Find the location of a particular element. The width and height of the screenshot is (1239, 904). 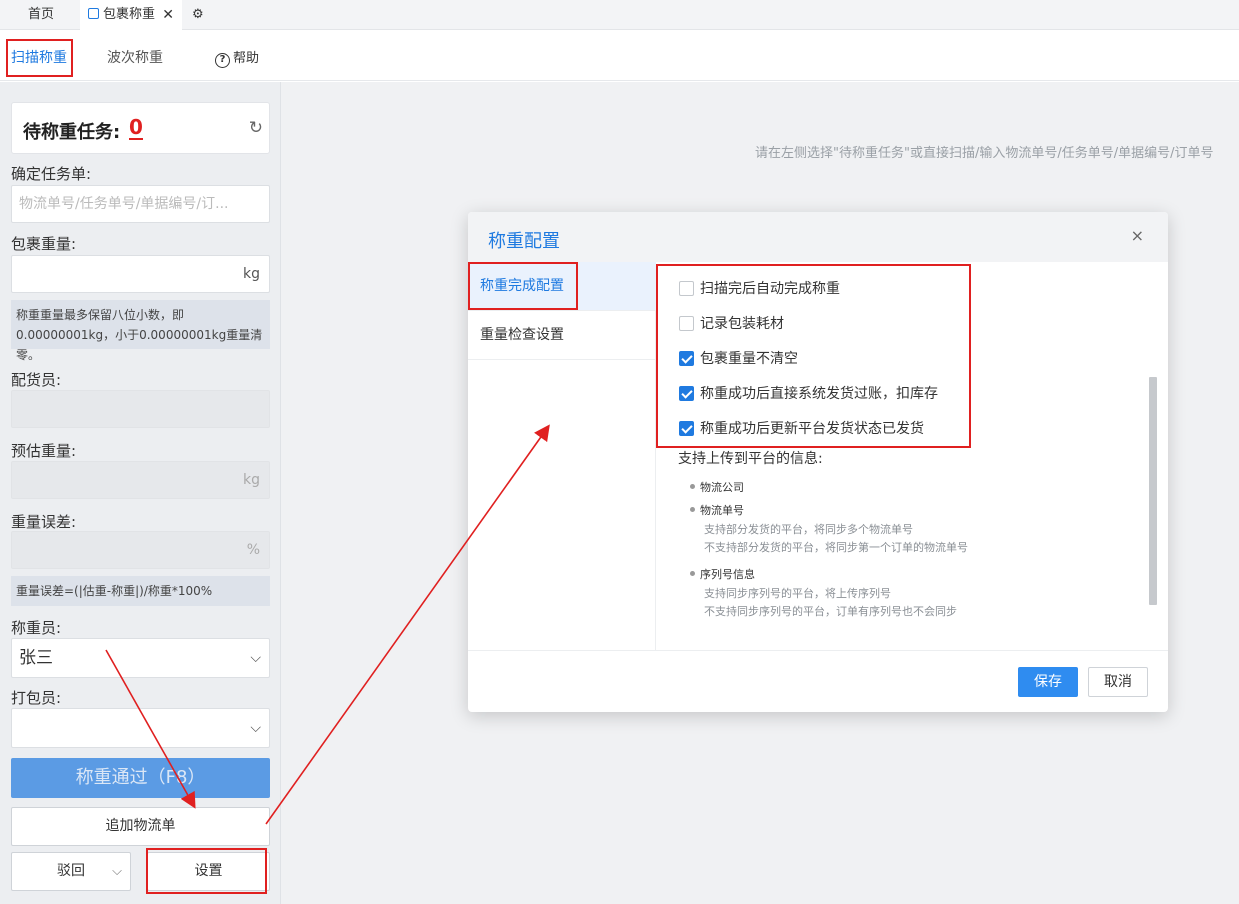

packer-select: ⌵ is located at coordinates (140, 728).